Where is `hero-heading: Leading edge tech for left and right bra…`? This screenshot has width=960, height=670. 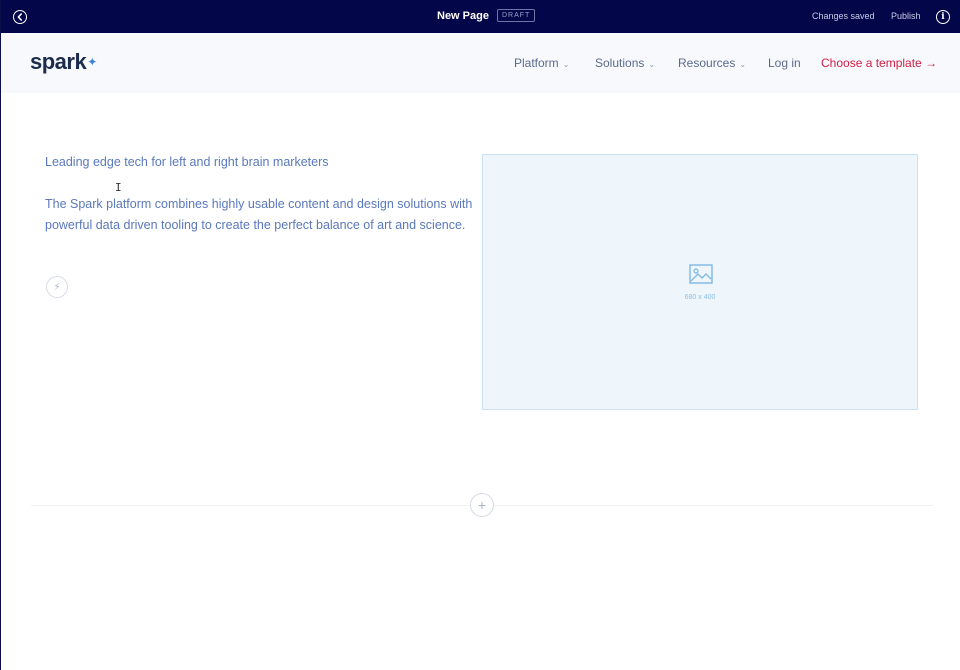 hero-heading: Leading edge tech for left and right bra… is located at coordinates (187, 162).